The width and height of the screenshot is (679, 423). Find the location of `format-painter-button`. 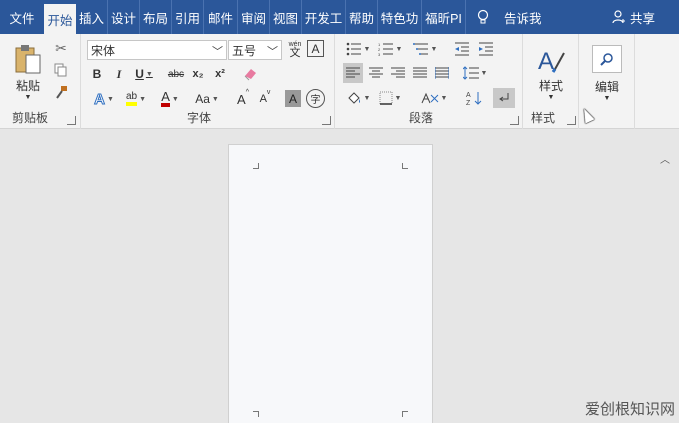

format-painter-button is located at coordinates (61, 92).